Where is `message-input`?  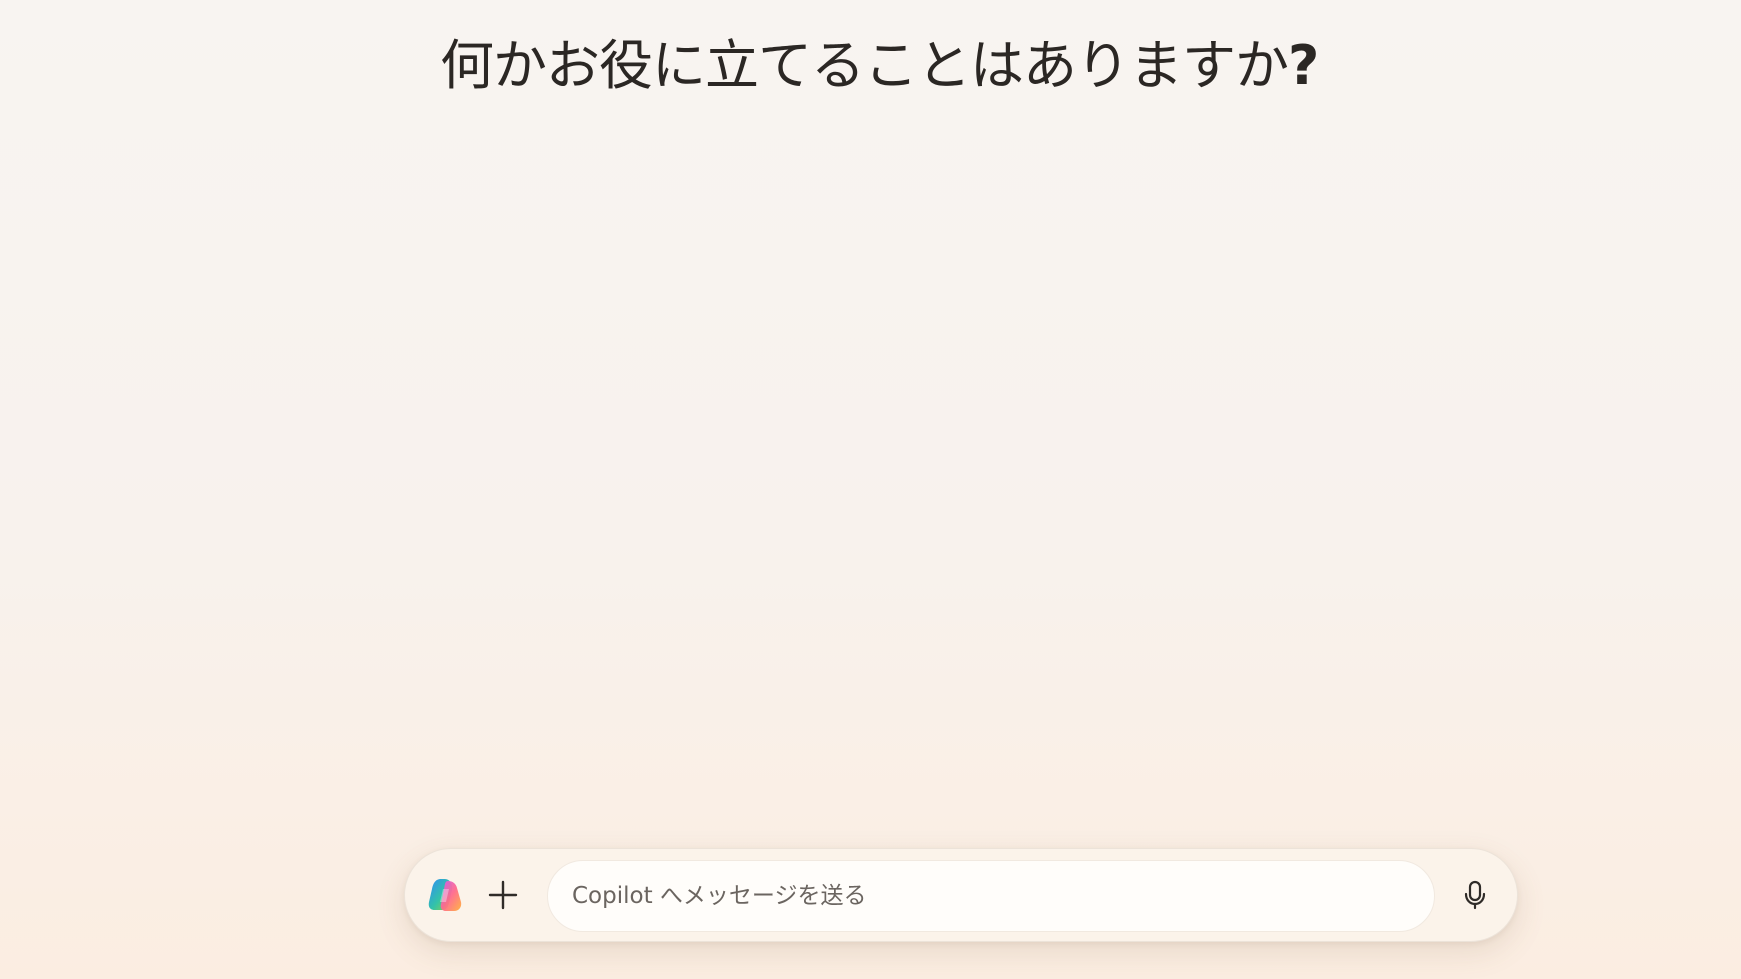 message-input is located at coordinates (991, 896).